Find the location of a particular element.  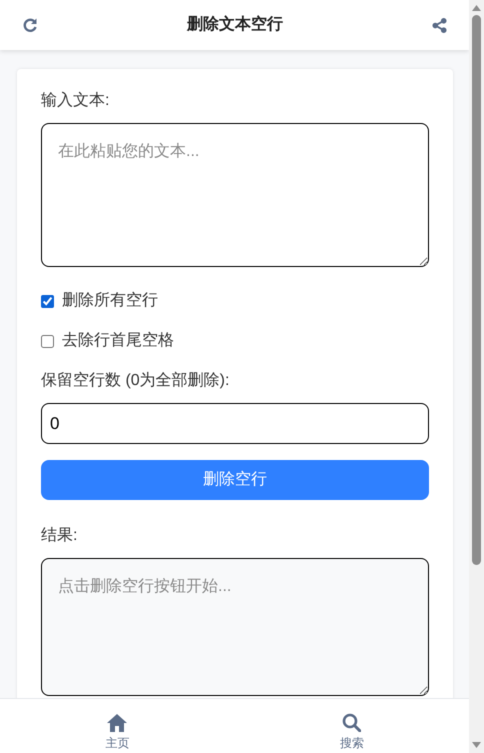

page-title: 删除文本空行 is located at coordinates (235, 24).